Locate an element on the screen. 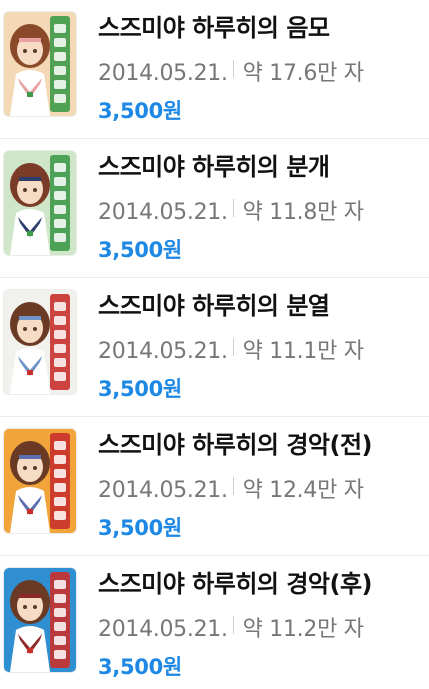 The height and width of the screenshot is (689, 429). book-title: 스즈미야 하루히의 분개 is located at coordinates (214, 164).